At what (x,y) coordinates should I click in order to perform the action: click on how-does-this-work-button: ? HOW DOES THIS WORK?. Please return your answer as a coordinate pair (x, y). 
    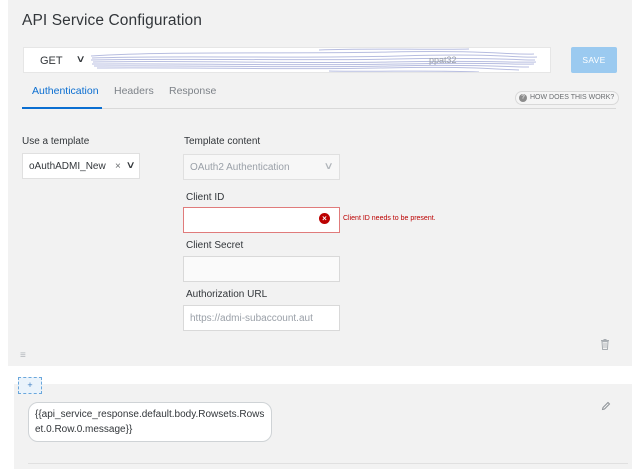
    Looking at the image, I should click on (567, 98).